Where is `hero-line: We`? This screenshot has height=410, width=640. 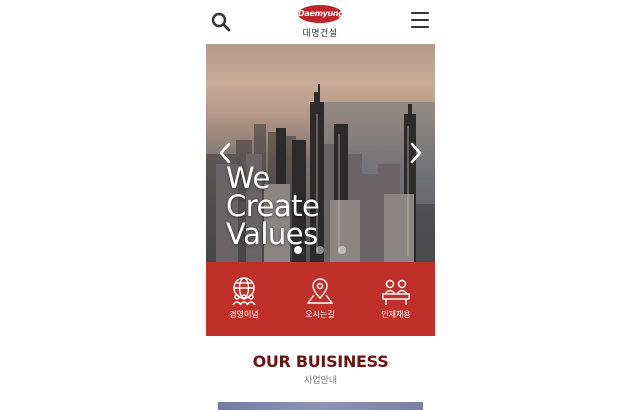
hero-line: We is located at coordinates (248, 178).